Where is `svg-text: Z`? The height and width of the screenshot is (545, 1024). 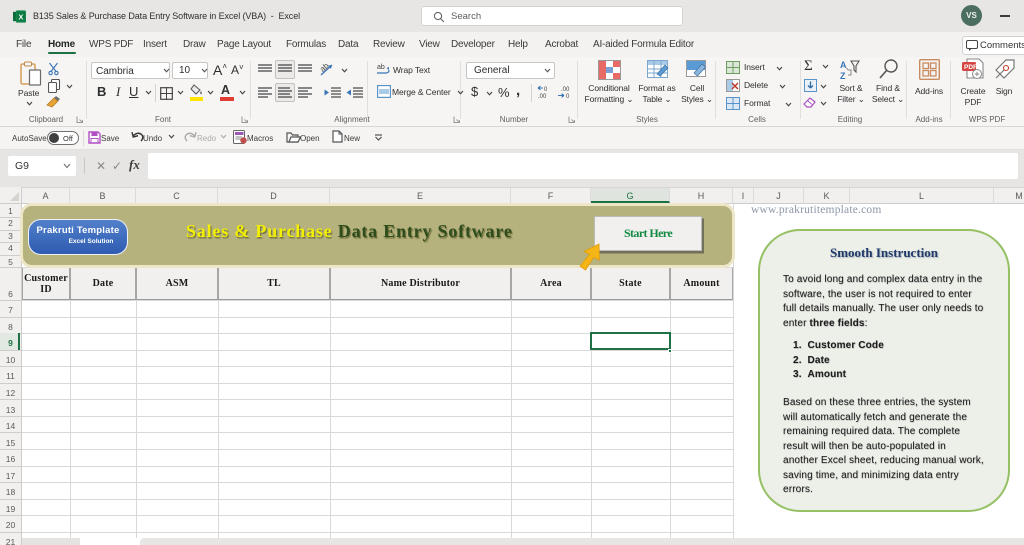
svg-text: Z is located at coordinates (843, 76).